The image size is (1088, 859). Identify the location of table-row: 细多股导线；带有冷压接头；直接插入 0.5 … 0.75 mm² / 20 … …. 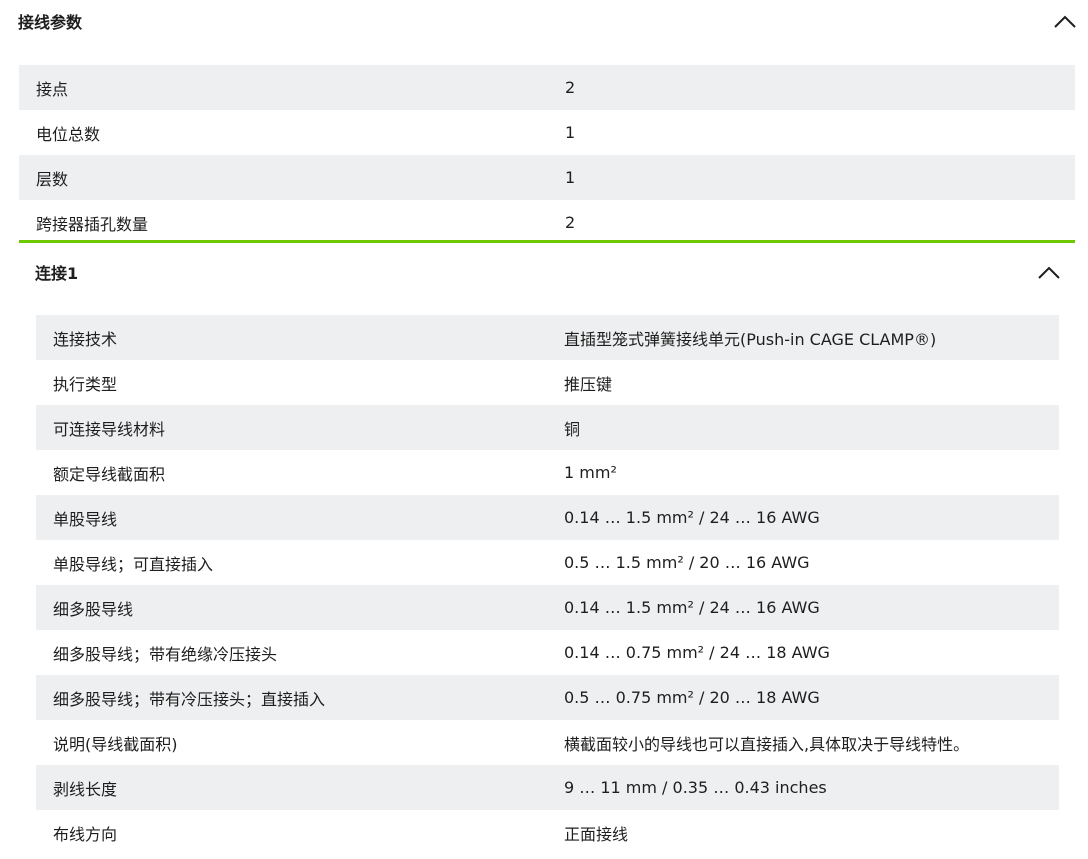
(547, 697).